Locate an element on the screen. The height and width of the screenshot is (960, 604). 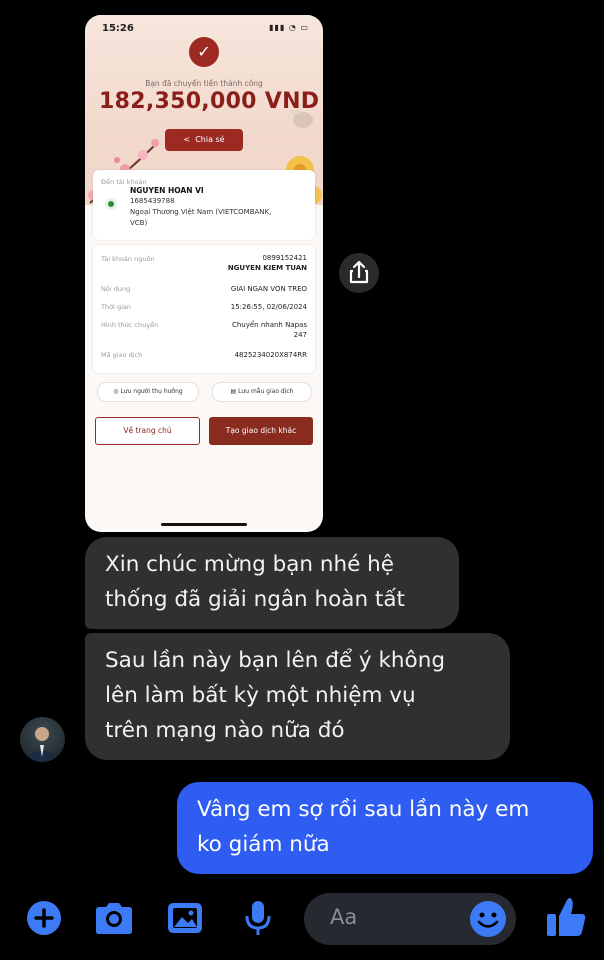
message-line: Sau lần này bạn lên để ý không is located at coordinates (275, 660).